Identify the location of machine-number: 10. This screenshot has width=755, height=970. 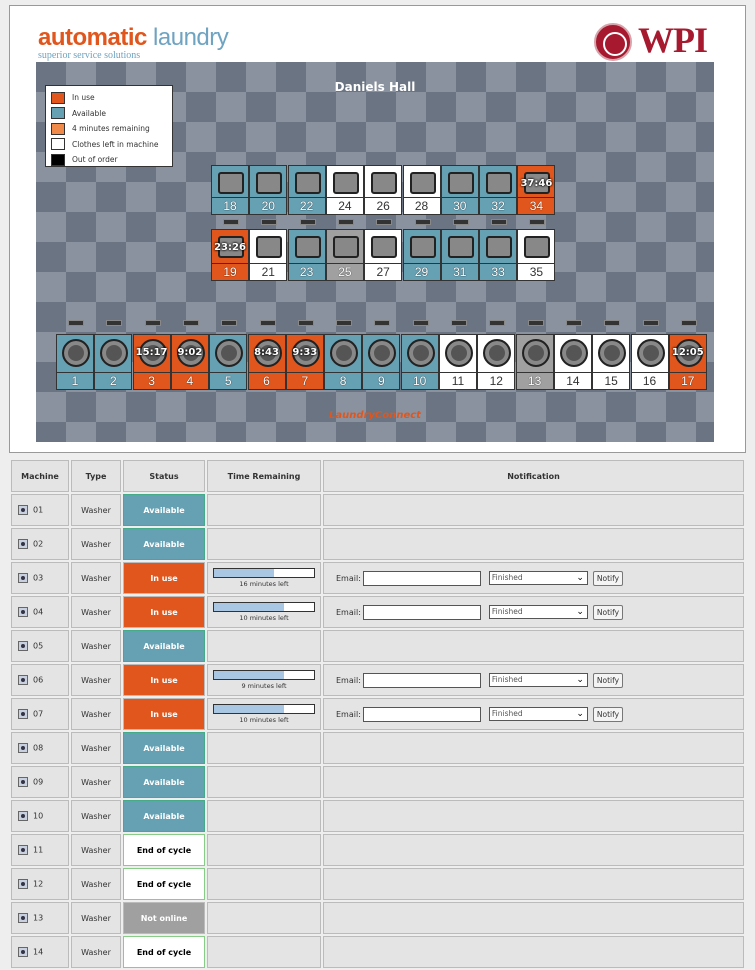
(419, 380).